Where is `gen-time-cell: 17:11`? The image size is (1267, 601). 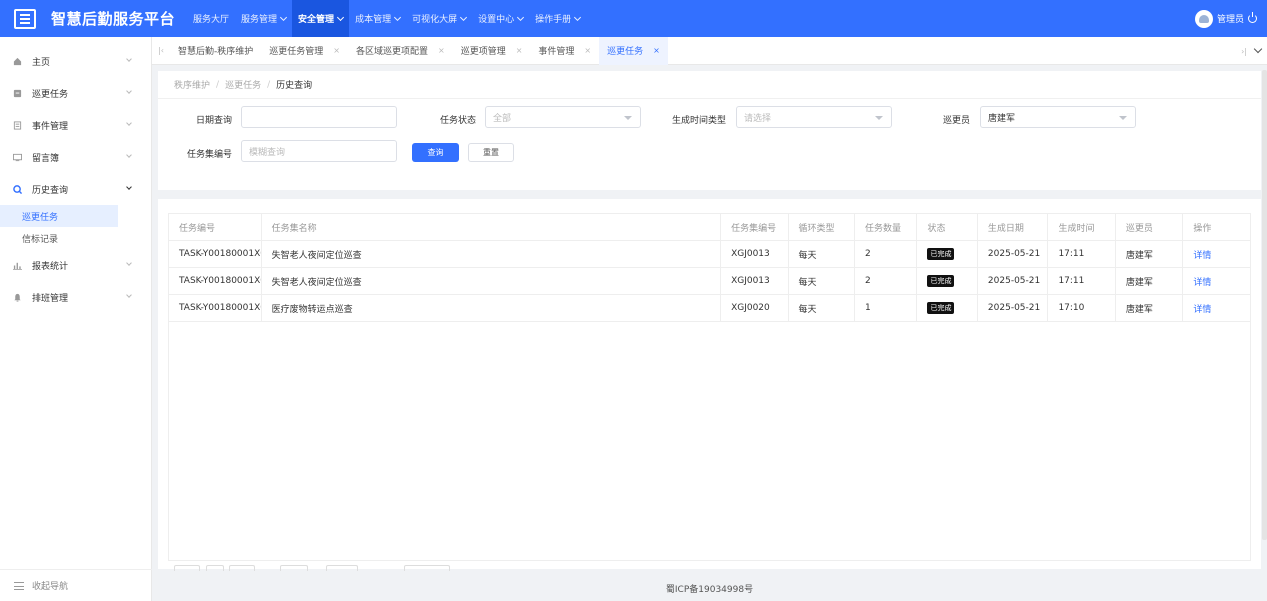 gen-time-cell: 17:11 is located at coordinates (1081, 254).